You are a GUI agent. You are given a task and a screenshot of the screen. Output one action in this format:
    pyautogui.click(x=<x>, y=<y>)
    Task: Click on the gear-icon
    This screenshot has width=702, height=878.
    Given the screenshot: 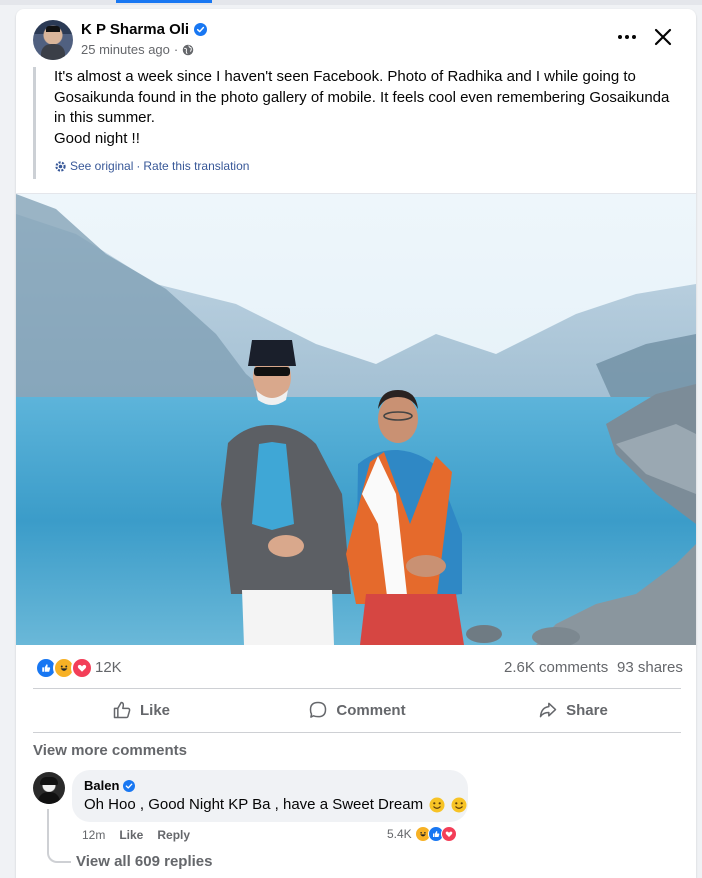 What is the action you would take?
    pyautogui.click(x=60, y=166)
    